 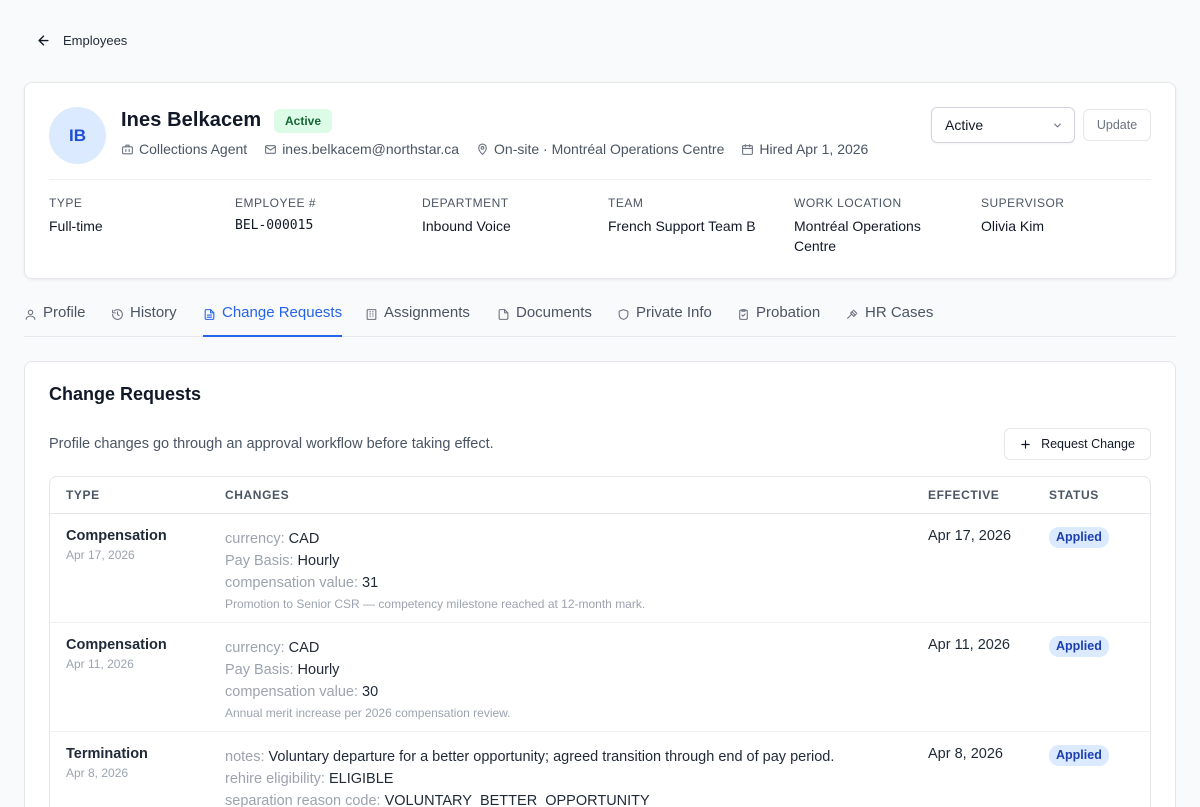 I want to click on user-icon, so click(x=30, y=314).